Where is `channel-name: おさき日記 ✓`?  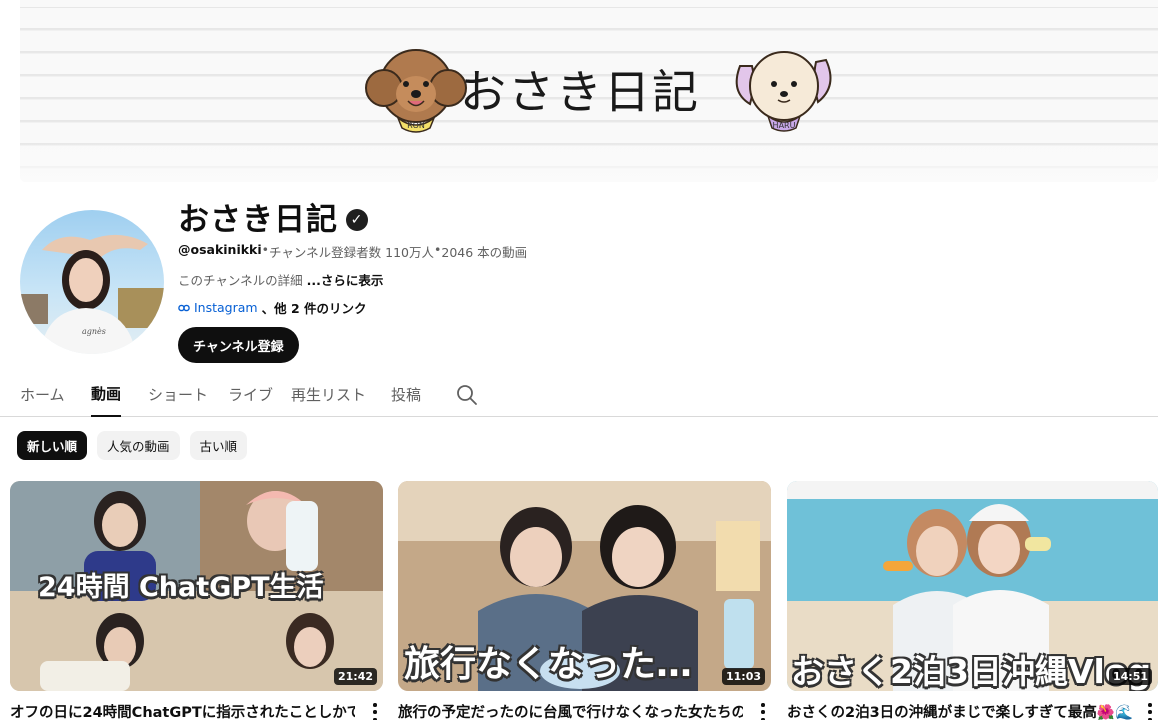 channel-name: おさき日記 ✓ is located at coordinates (273, 216).